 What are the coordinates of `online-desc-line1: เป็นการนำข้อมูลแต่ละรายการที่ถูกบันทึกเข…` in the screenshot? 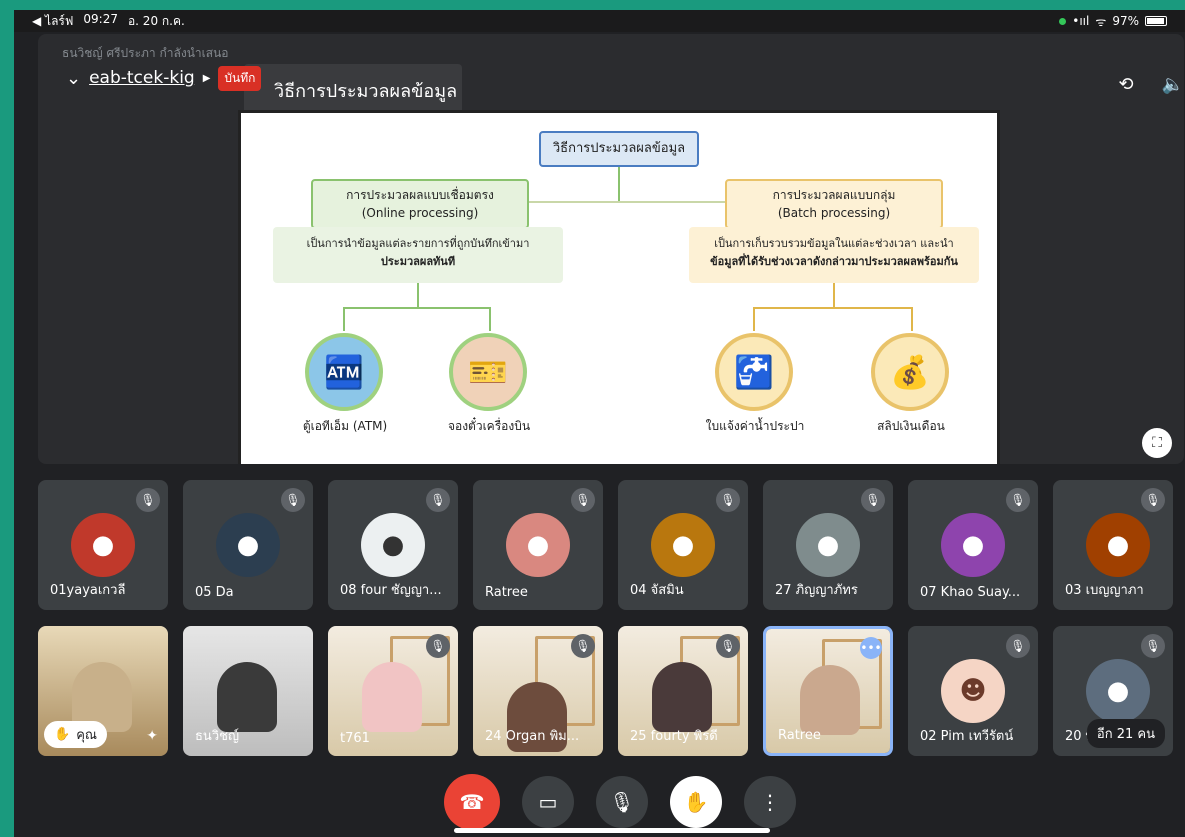 It's located at (418, 243).